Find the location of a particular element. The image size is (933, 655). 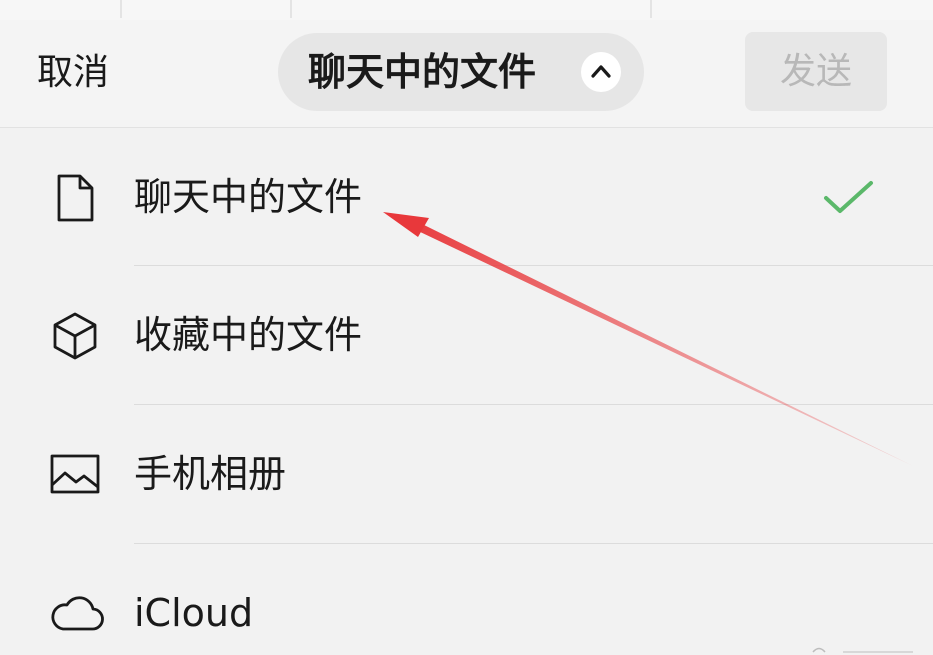

document-icon is located at coordinates (75, 198).